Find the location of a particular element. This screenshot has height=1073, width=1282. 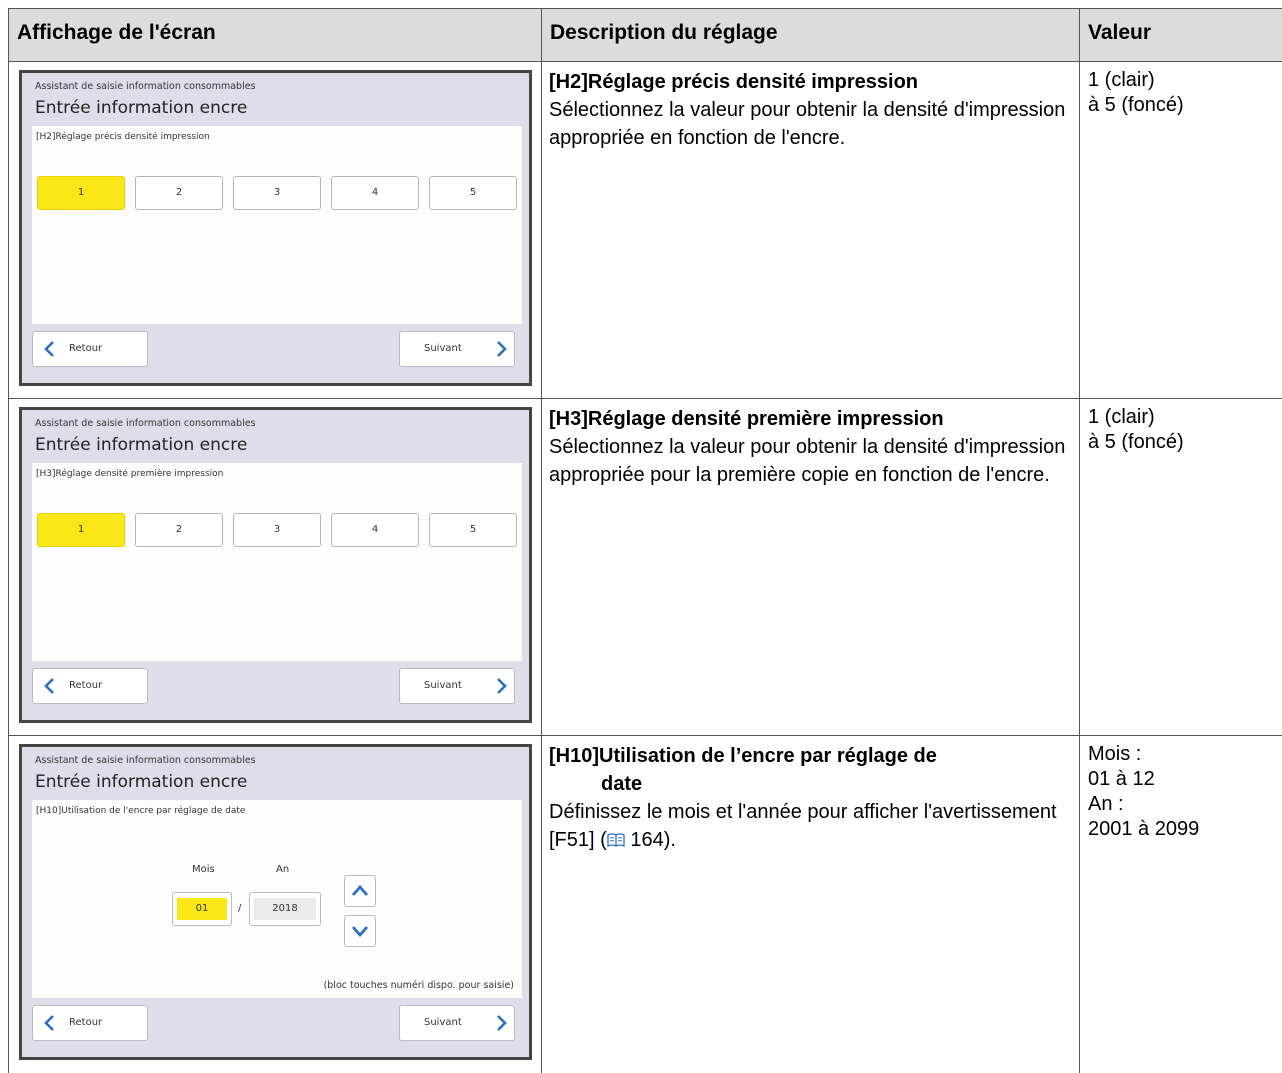

setting-title: [H3]Réglage densité première impression is located at coordinates (811, 419).